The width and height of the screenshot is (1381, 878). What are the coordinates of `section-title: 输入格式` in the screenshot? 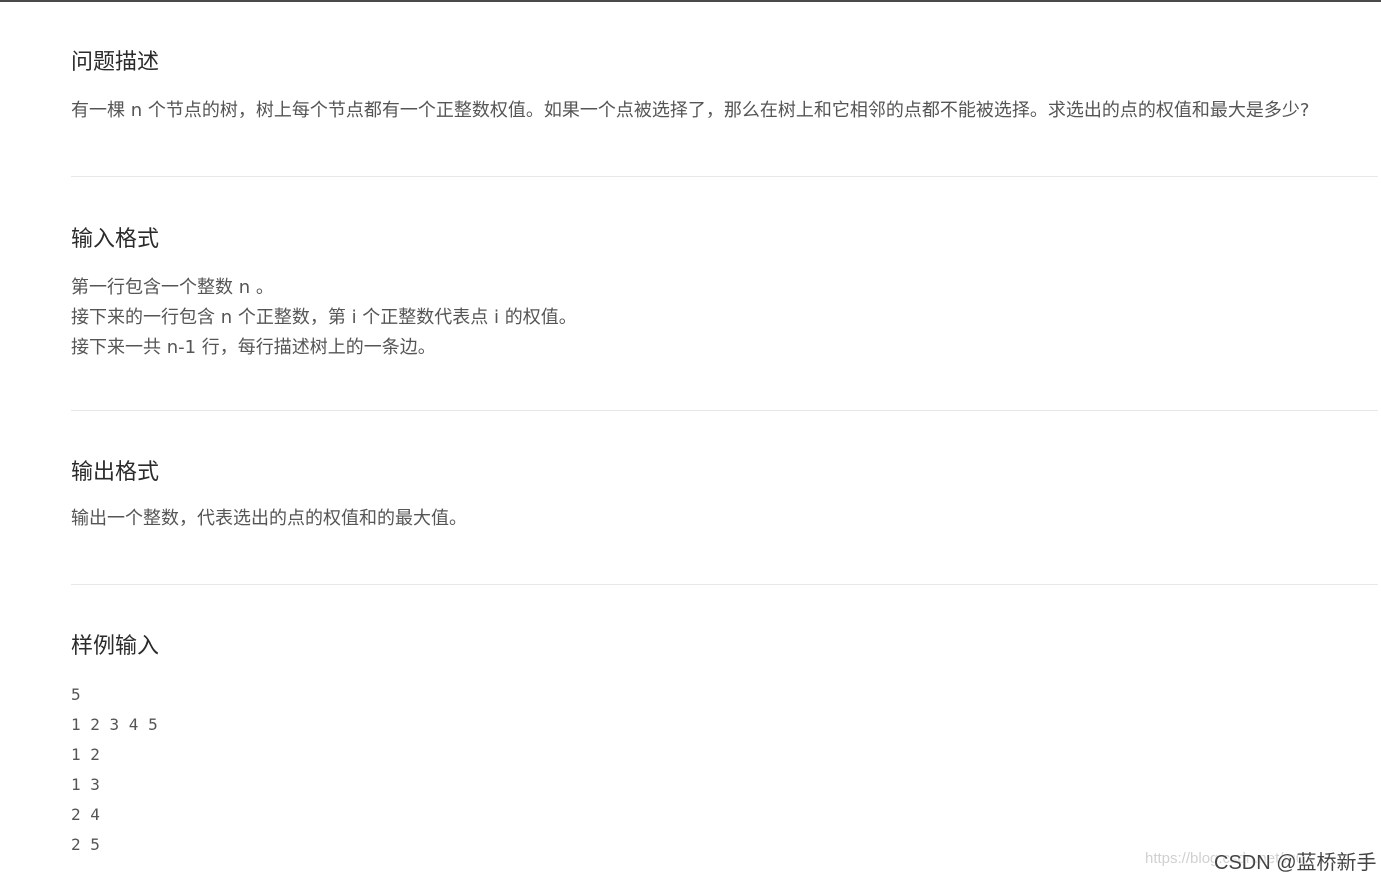 It's located at (115, 239).